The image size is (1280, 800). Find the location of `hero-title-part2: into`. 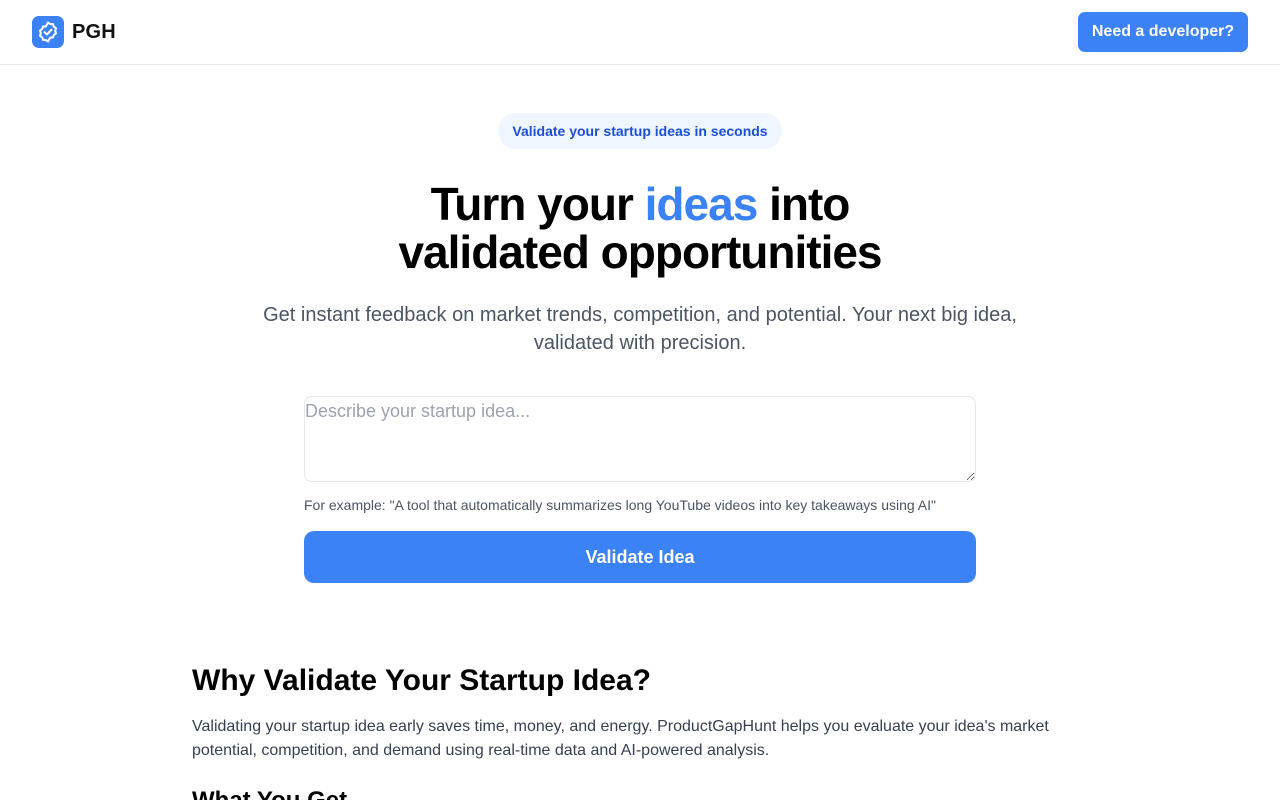

hero-title-part2: into is located at coordinates (803, 204).